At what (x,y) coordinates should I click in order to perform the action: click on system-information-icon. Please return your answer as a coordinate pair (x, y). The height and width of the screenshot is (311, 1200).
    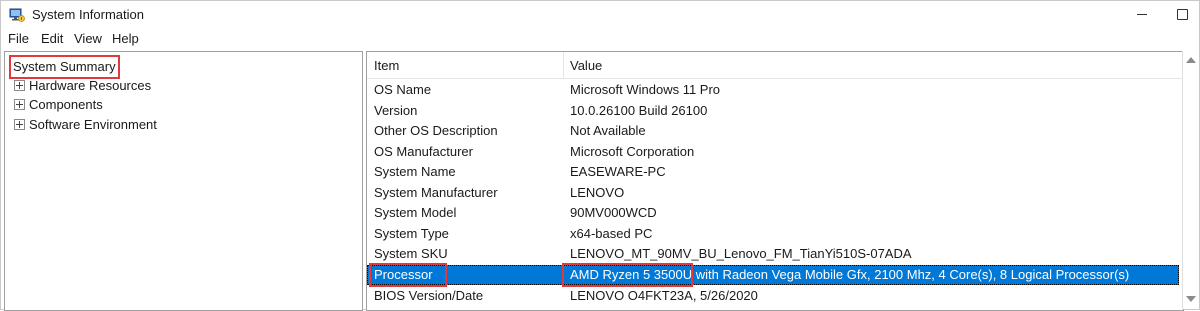
    Looking at the image, I should click on (17, 15).